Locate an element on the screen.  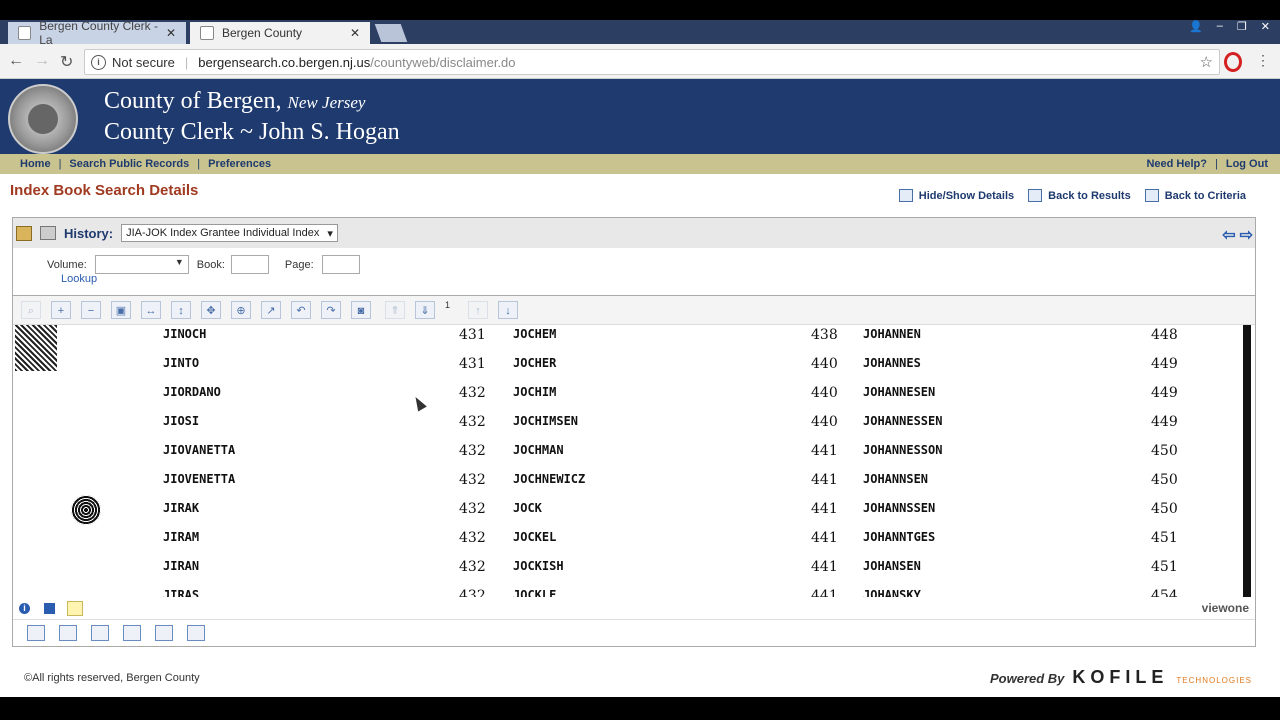
powered-by: Powered By KOFILE TECHNOLOGIES is located at coordinates (1121, 677).